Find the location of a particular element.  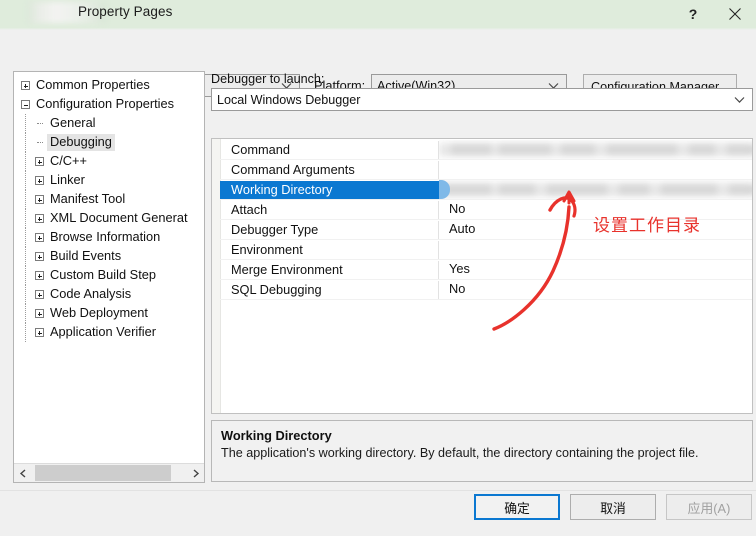

tree-item-label: Code Analysis is located at coordinates (91, 293).